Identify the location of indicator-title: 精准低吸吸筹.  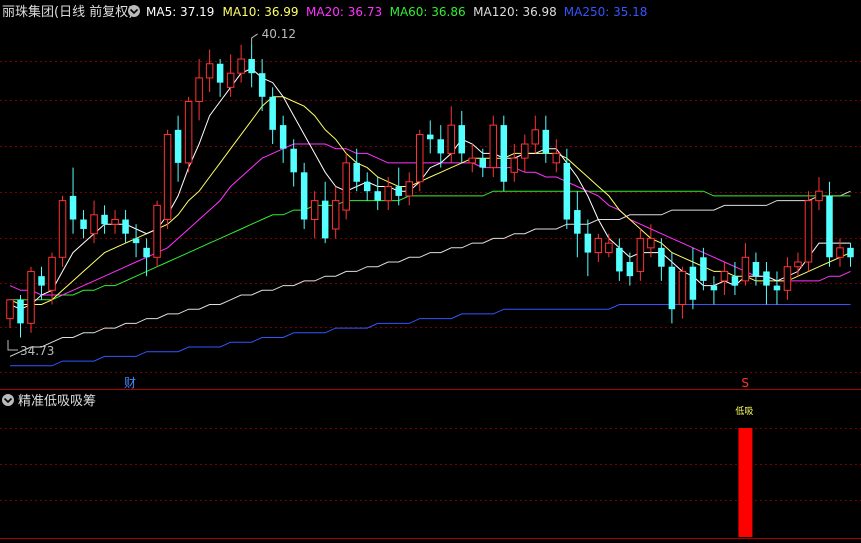
(57, 401).